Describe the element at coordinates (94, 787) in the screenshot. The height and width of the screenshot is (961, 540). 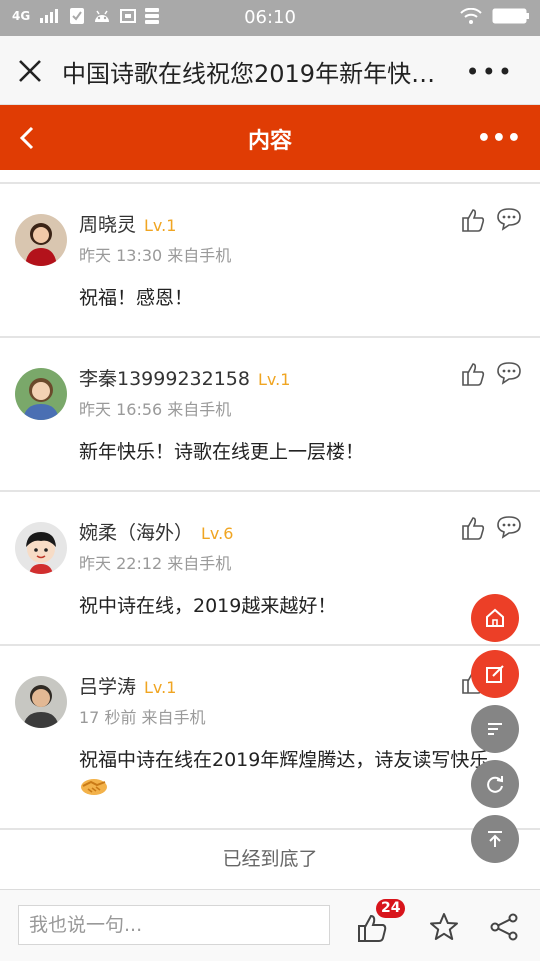
I see `handshake-icon` at that location.